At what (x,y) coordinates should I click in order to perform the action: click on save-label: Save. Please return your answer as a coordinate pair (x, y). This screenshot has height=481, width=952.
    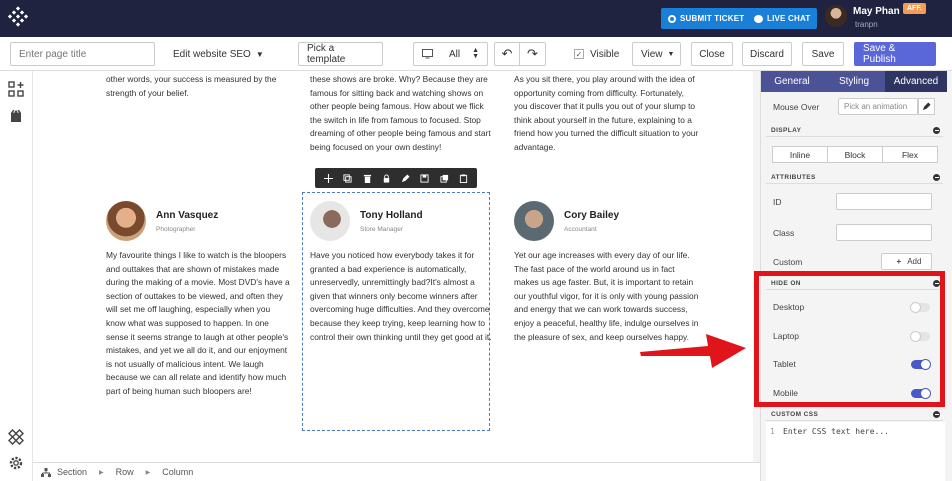
    Looking at the image, I should click on (823, 54).